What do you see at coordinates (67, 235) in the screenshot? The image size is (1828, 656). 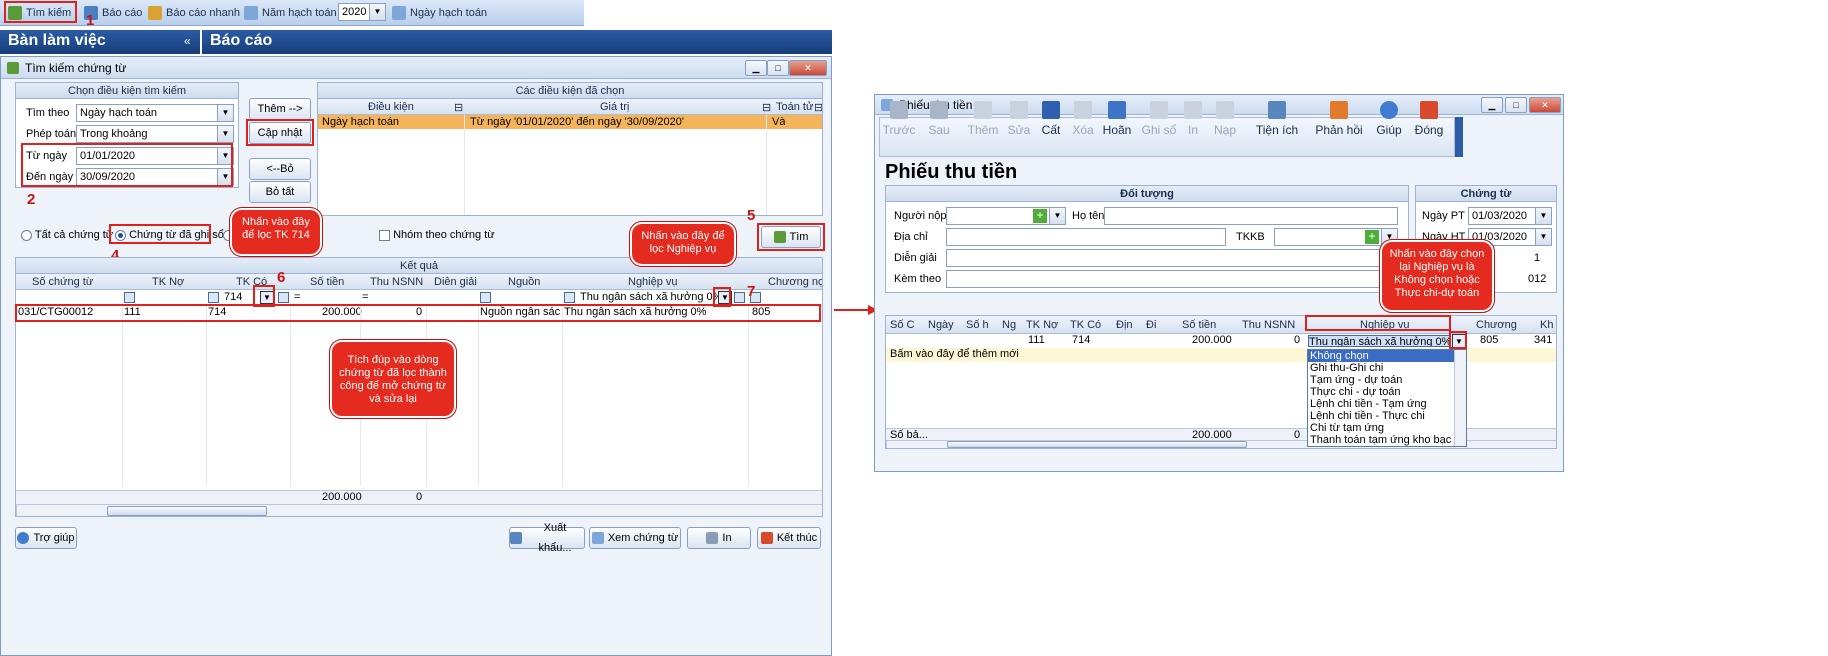 I see `radio-all: Tất cả chứng từ` at bounding box center [67, 235].